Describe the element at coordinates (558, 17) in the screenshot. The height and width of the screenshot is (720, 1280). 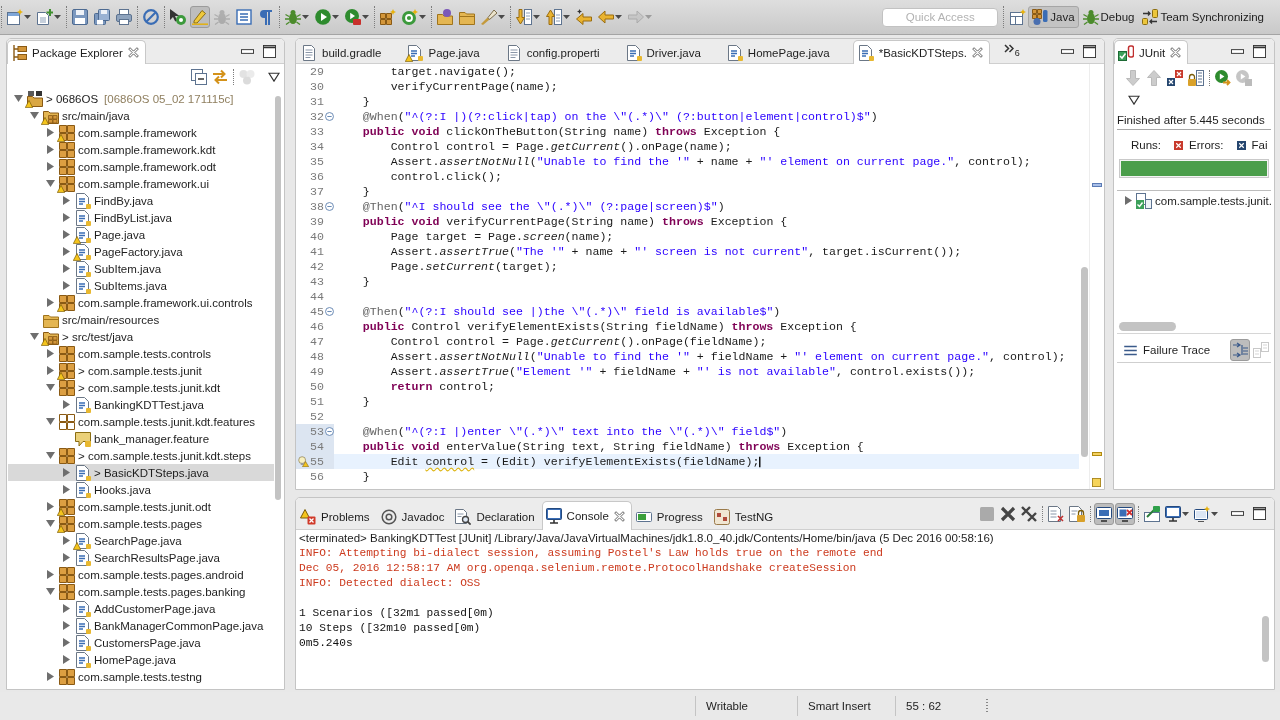
I see `up-arrow-button` at that location.